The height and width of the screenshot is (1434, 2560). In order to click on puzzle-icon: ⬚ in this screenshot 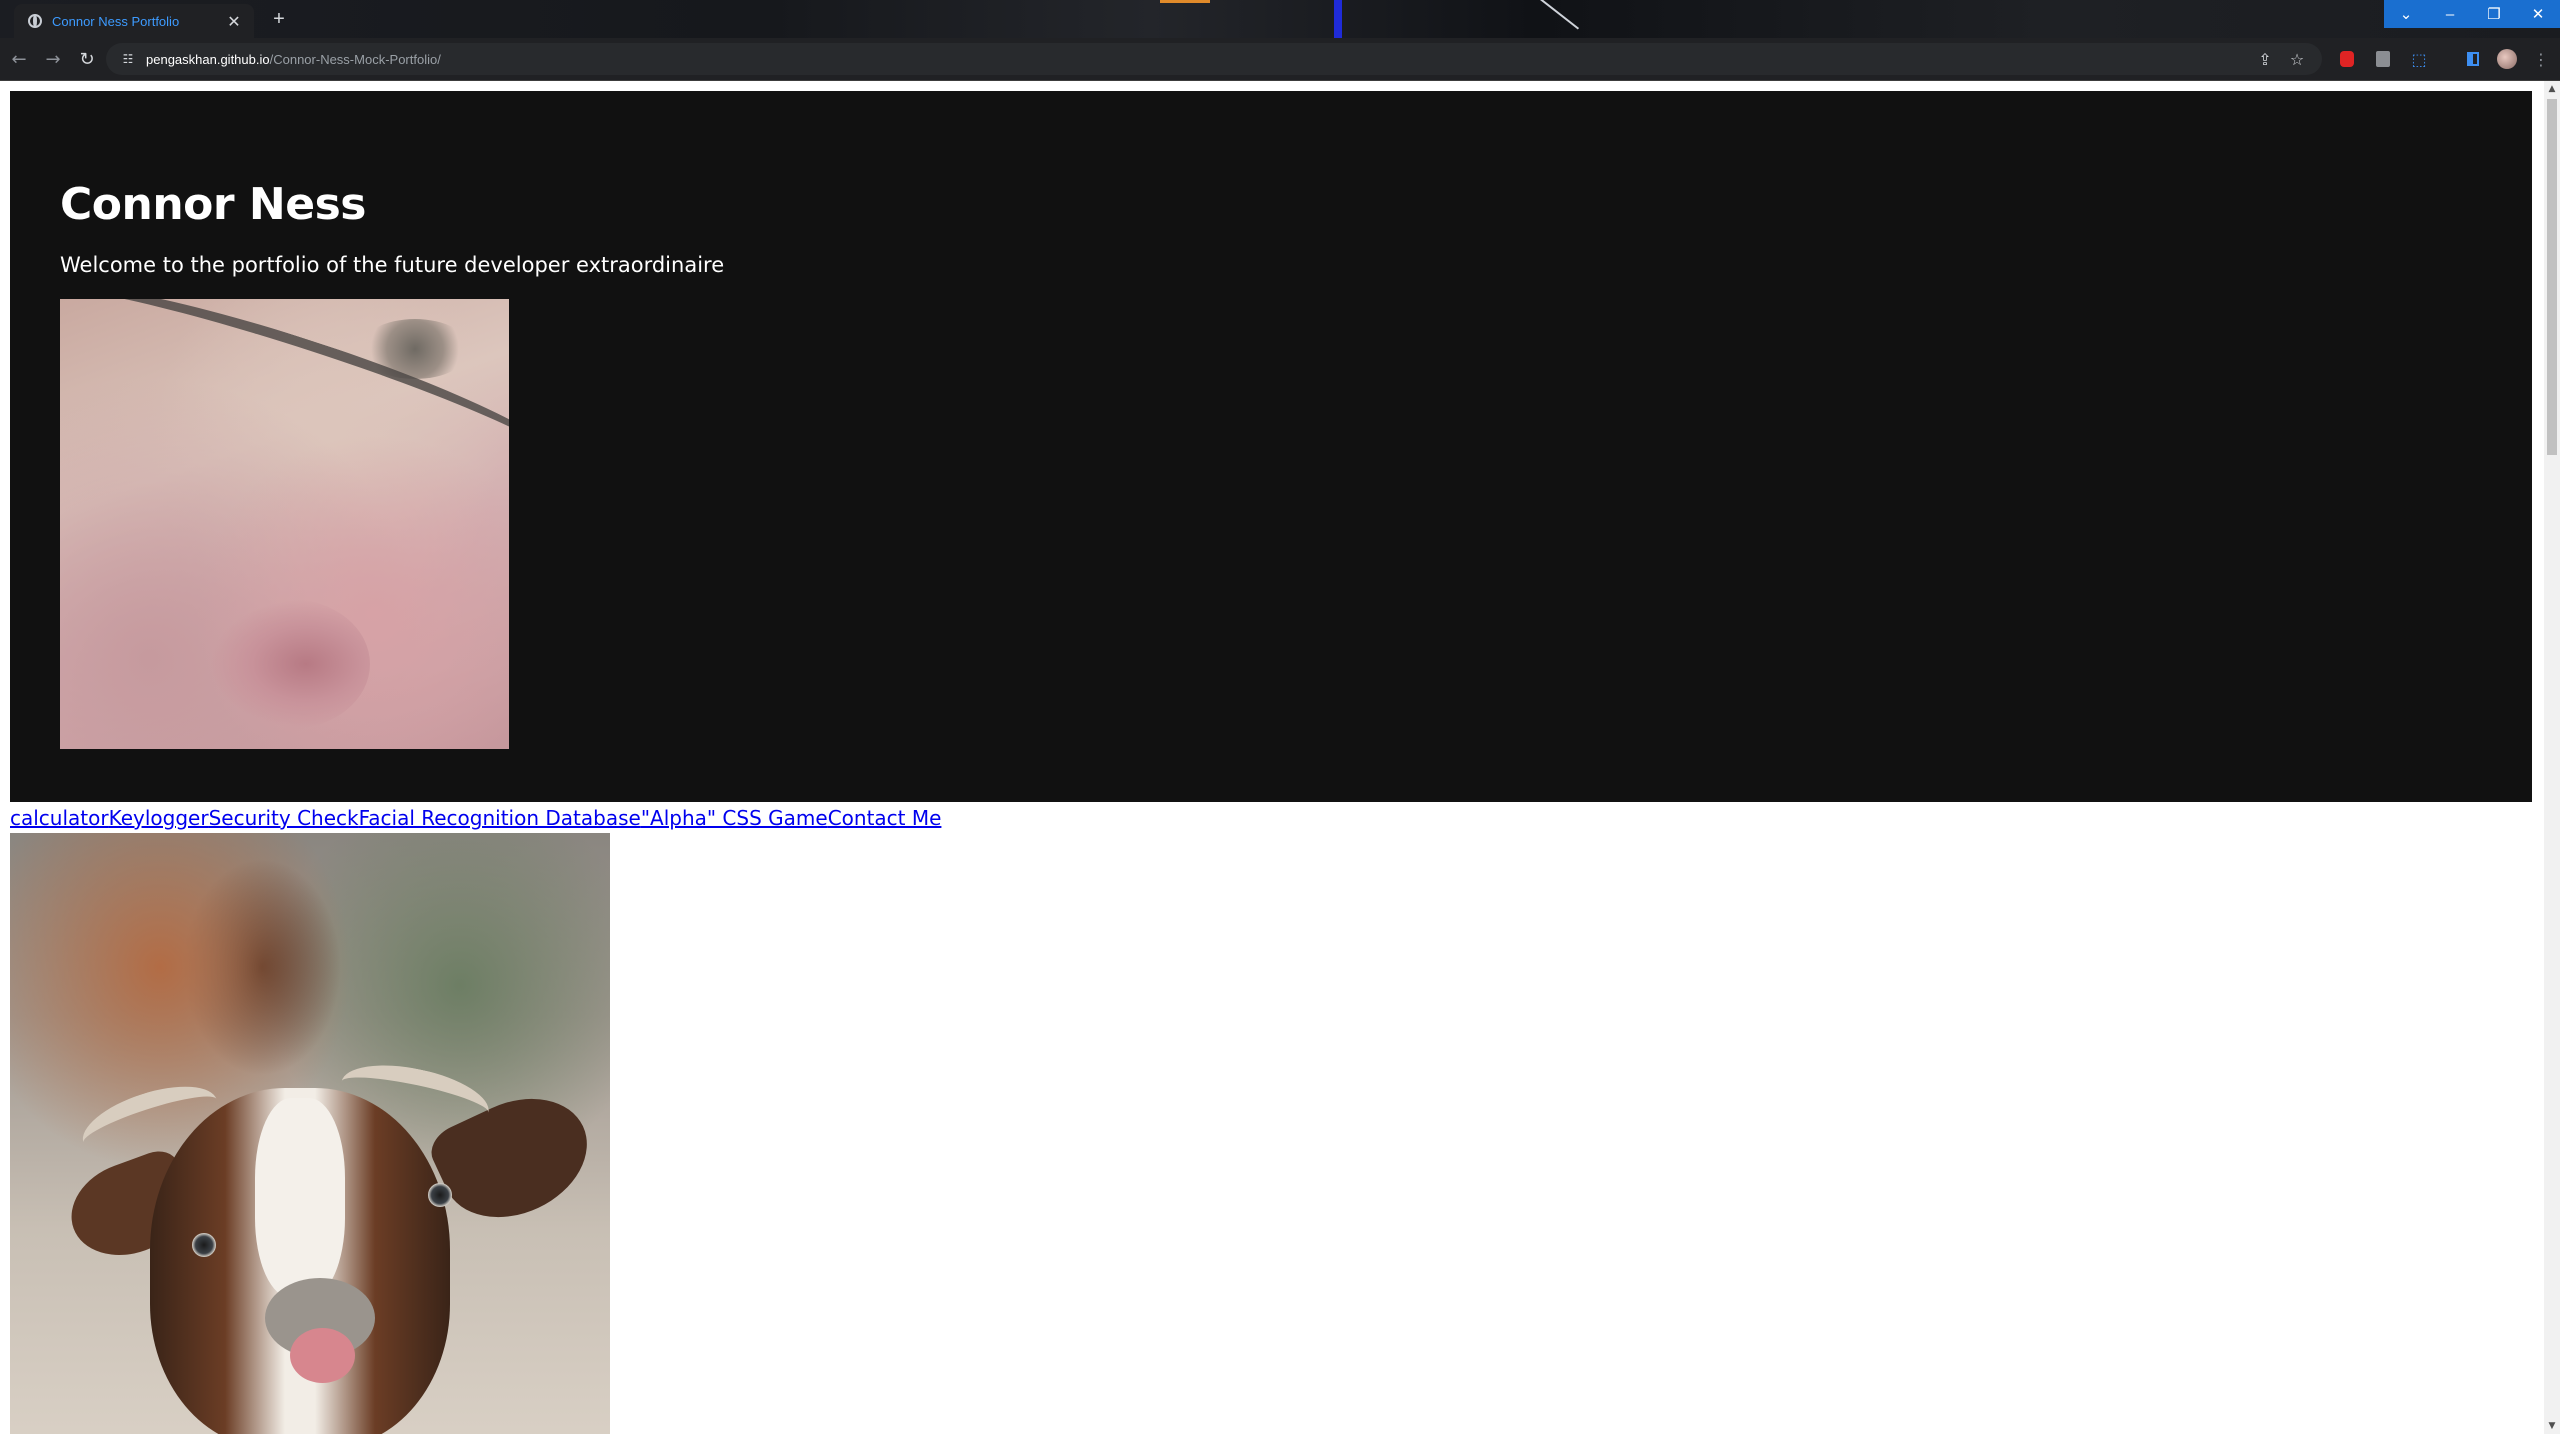, I will do `click(2419, 59)`.